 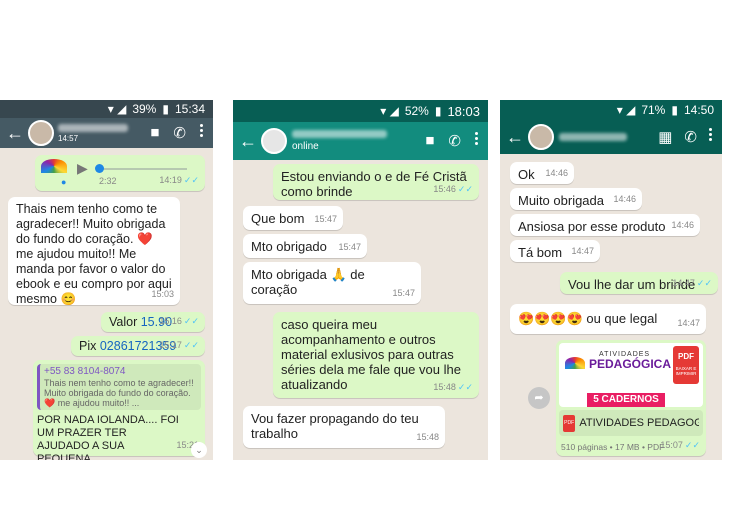 I want to click on clock: 15:34, so click(x=189, y=109).